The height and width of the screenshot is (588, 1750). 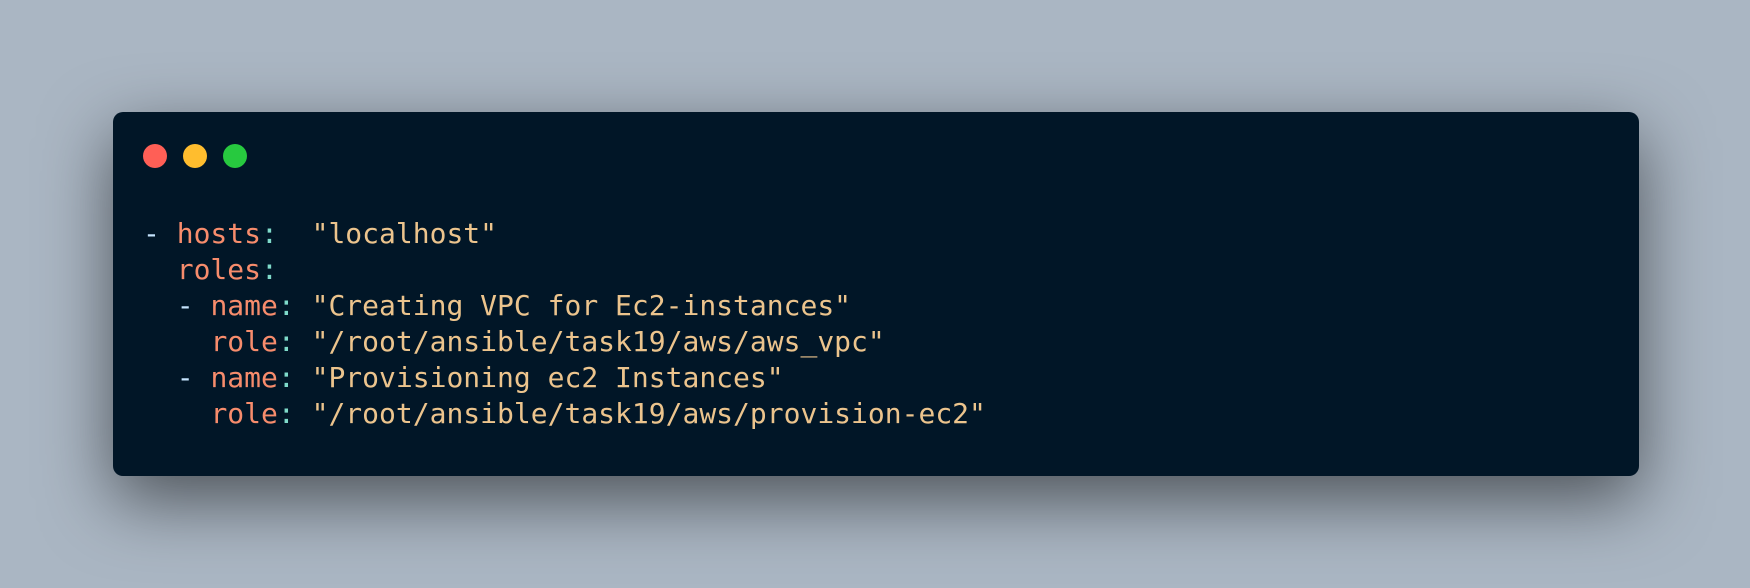 I want to click on code-line-2: roles:, so click(x=564, y=270).